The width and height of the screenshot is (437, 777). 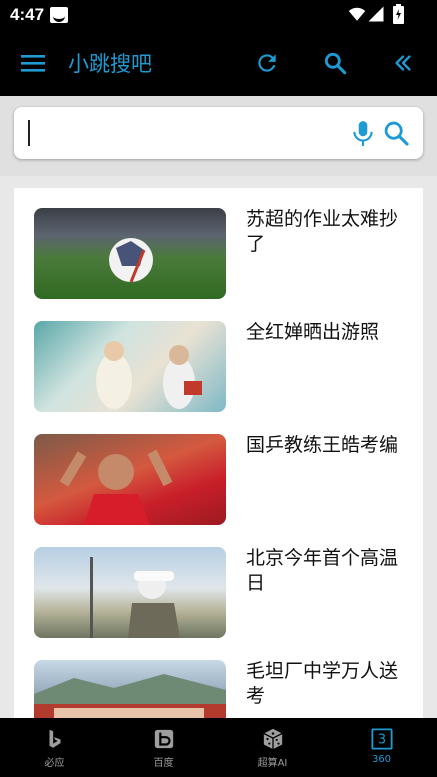 I want to click on nav-label: 360, so click(x=381, y=759).